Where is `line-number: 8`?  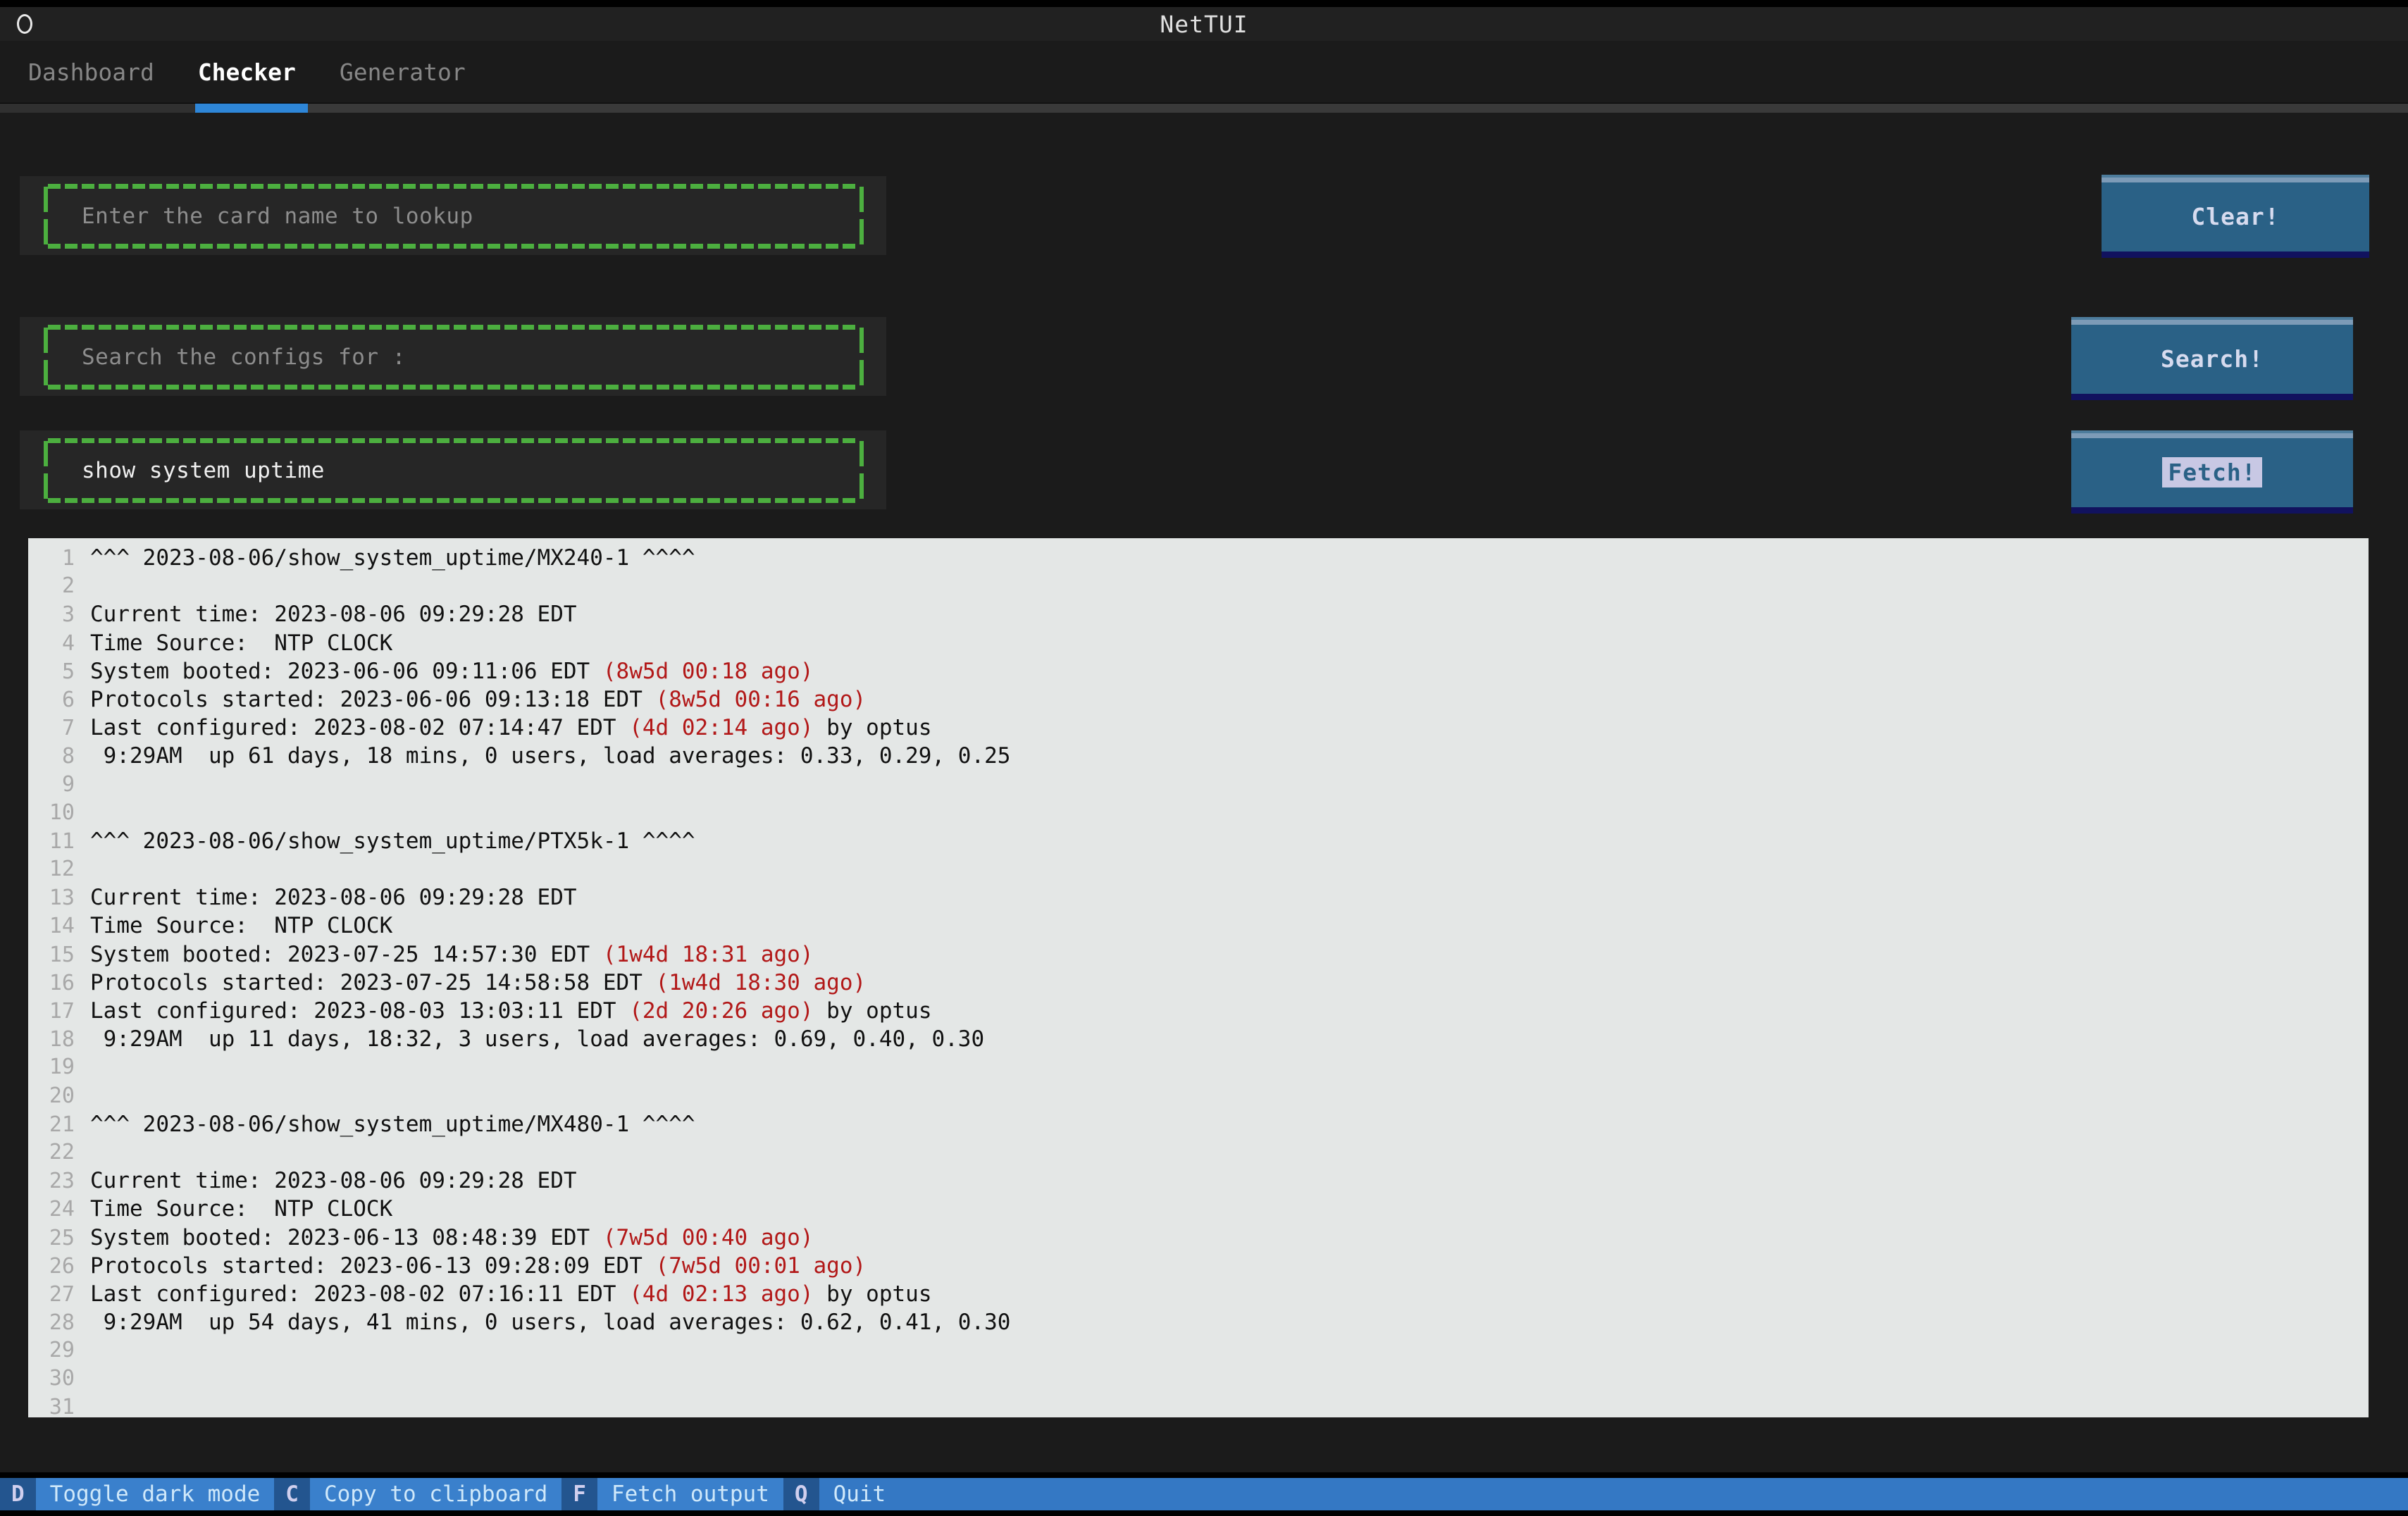
line-number: 8 is located at coordinates (68, 756).